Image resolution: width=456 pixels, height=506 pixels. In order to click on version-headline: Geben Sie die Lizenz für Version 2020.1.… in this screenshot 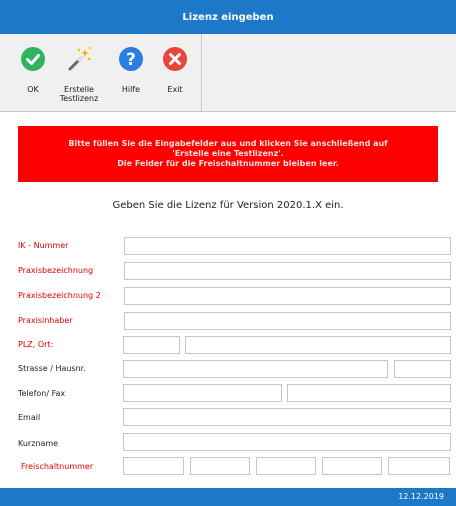, I will do `click(228, 205)`.